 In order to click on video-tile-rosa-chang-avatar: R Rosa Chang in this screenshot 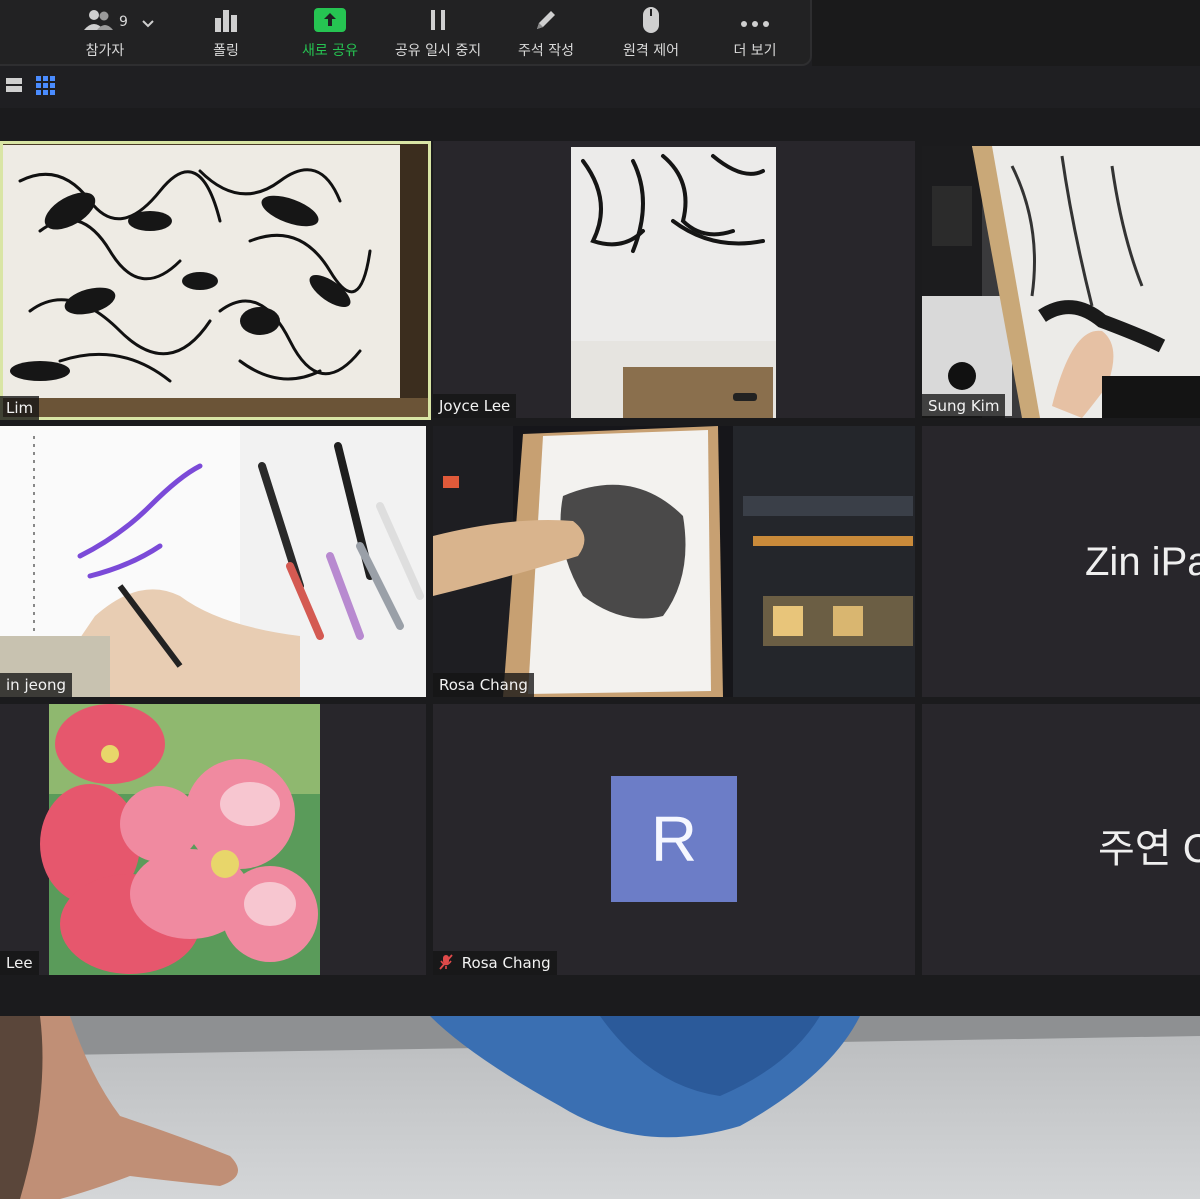, I will do `click(674, 839)`.